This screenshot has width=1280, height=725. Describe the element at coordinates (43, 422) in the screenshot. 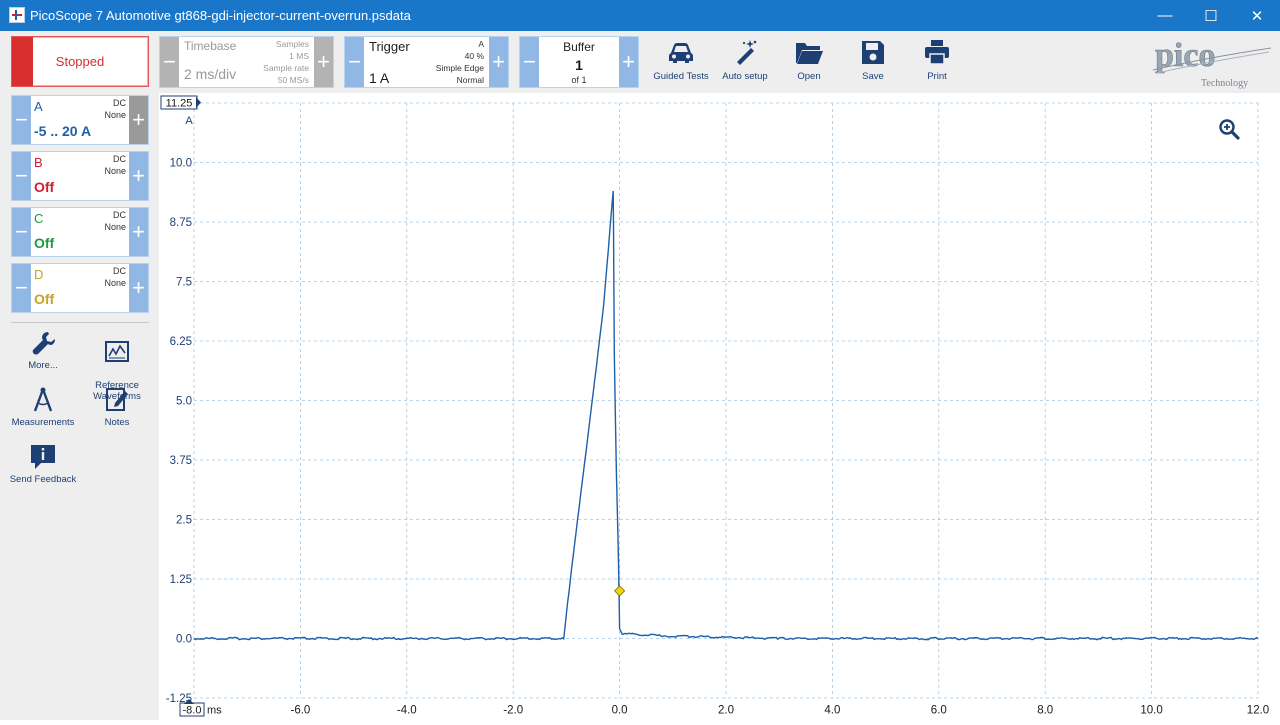

I see `measurements-label: Measurements` at that location.